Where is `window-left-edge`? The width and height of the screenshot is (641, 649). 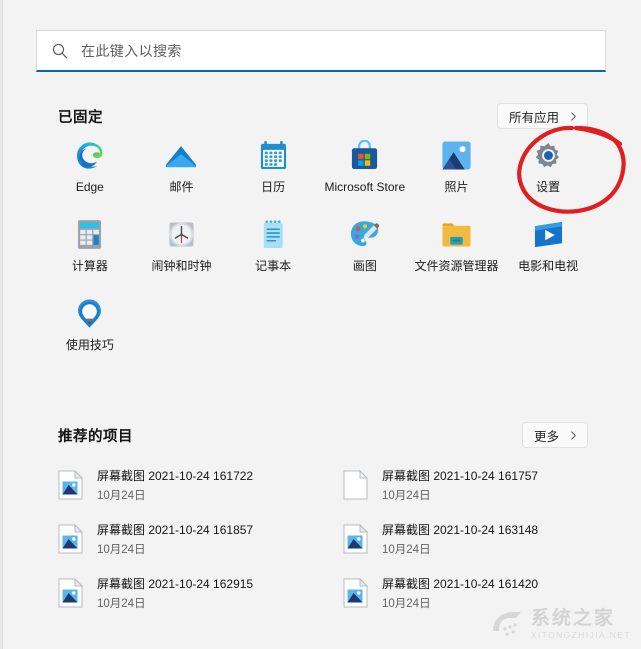
window-left-edge is located at coordinates (1, 324).